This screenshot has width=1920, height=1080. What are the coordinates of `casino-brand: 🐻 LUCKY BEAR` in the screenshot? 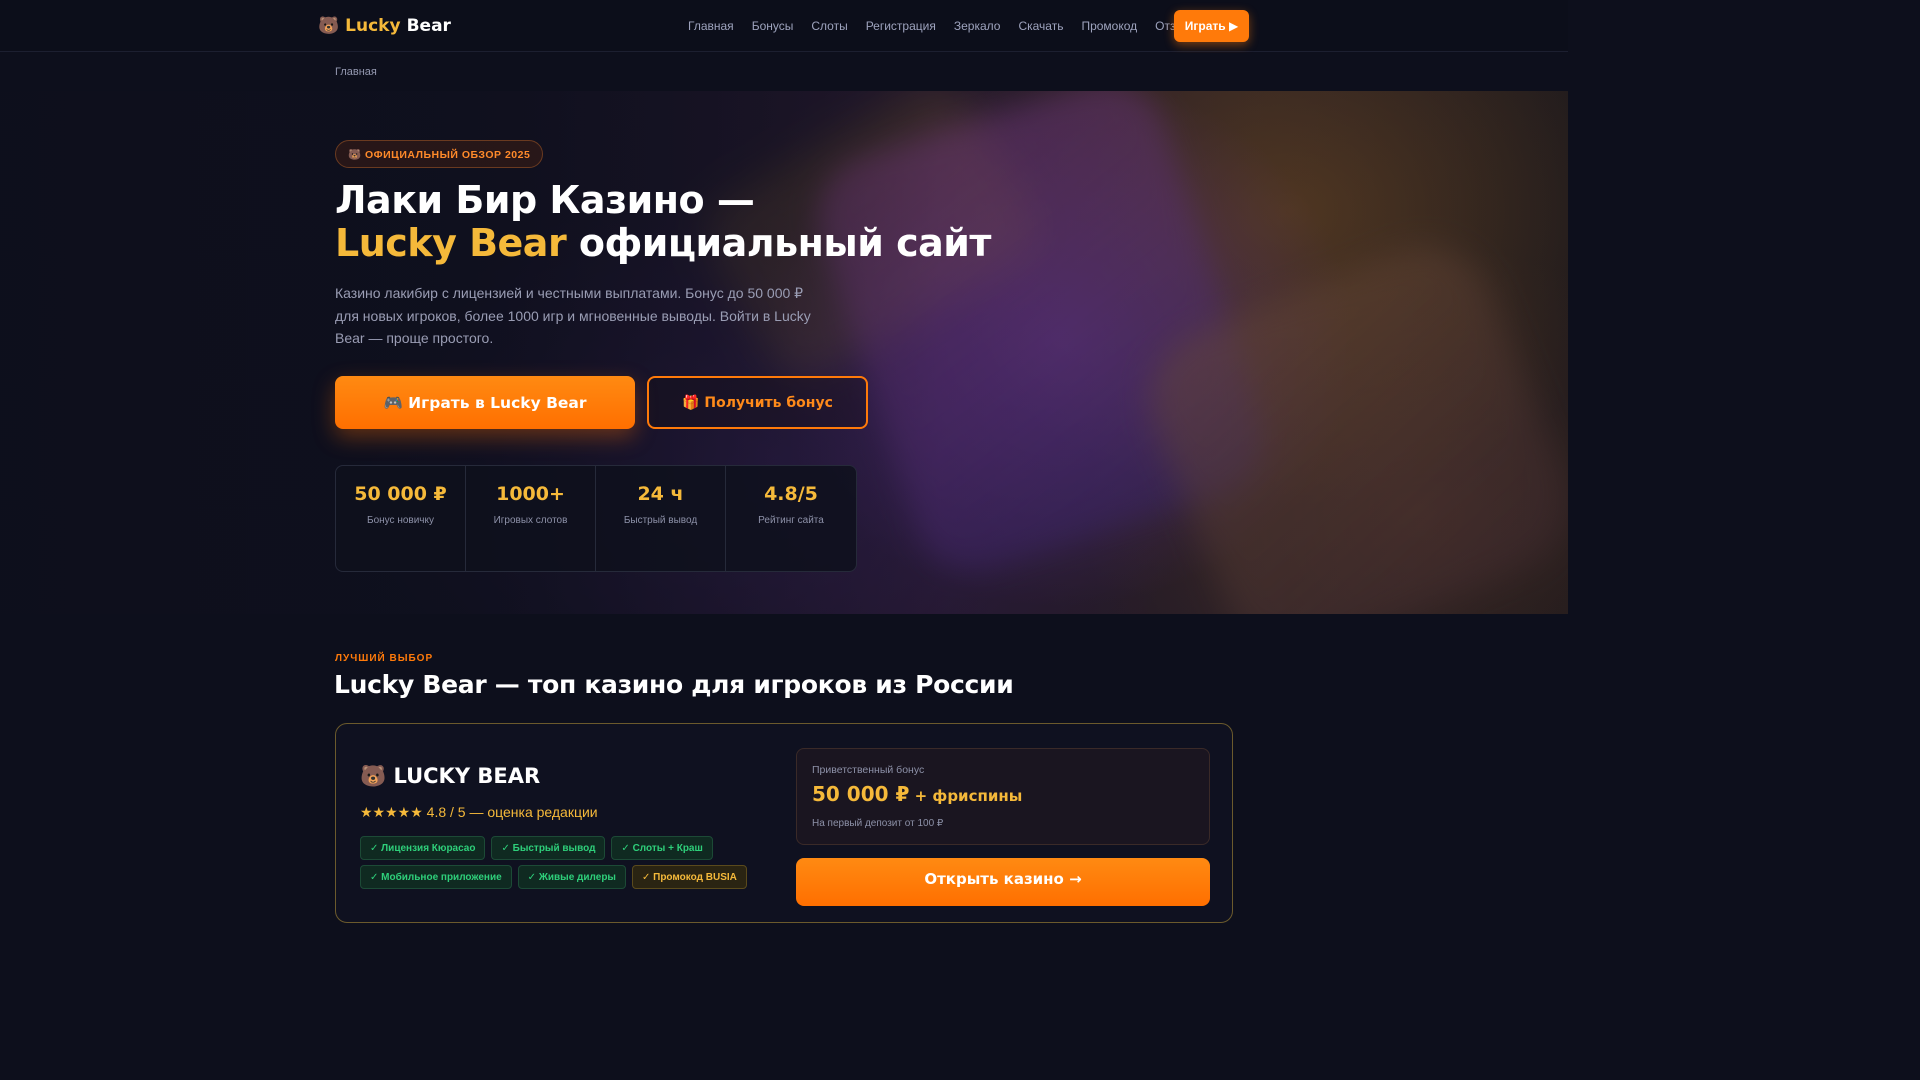 It's located at (450, 776).